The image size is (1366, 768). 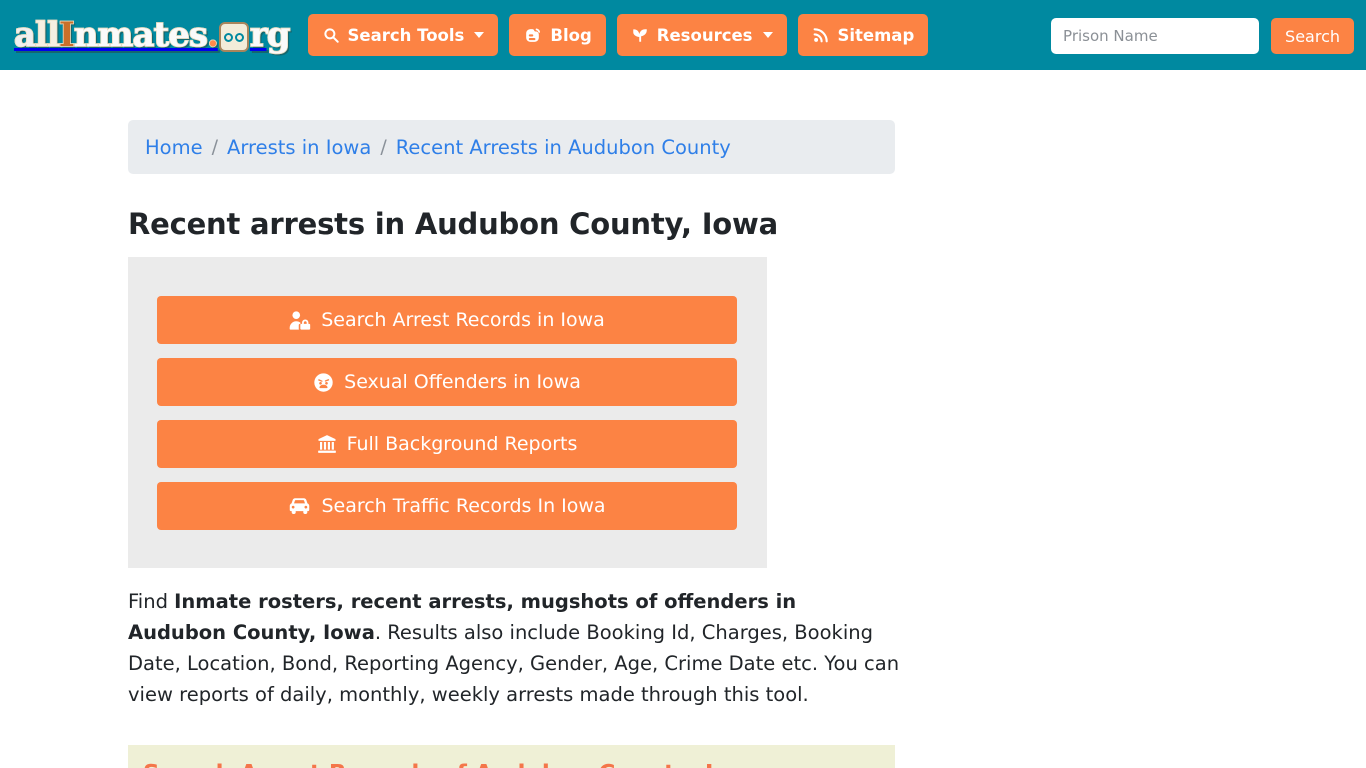 I want to click on search-traffic-records-button: Search Traffic Records In Iowa, so click(x=447, y=506).